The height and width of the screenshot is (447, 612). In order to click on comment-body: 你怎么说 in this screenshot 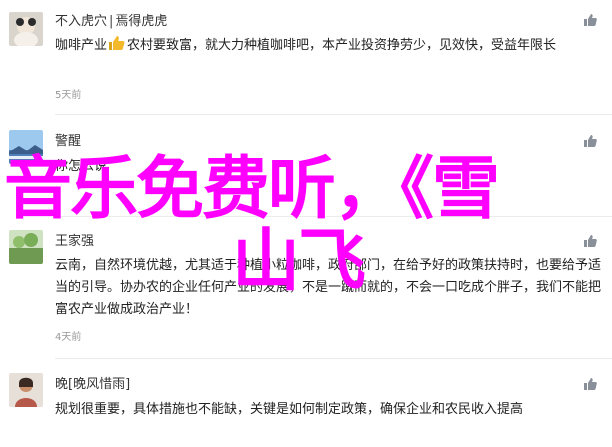, I will do `click(81, 166)`.